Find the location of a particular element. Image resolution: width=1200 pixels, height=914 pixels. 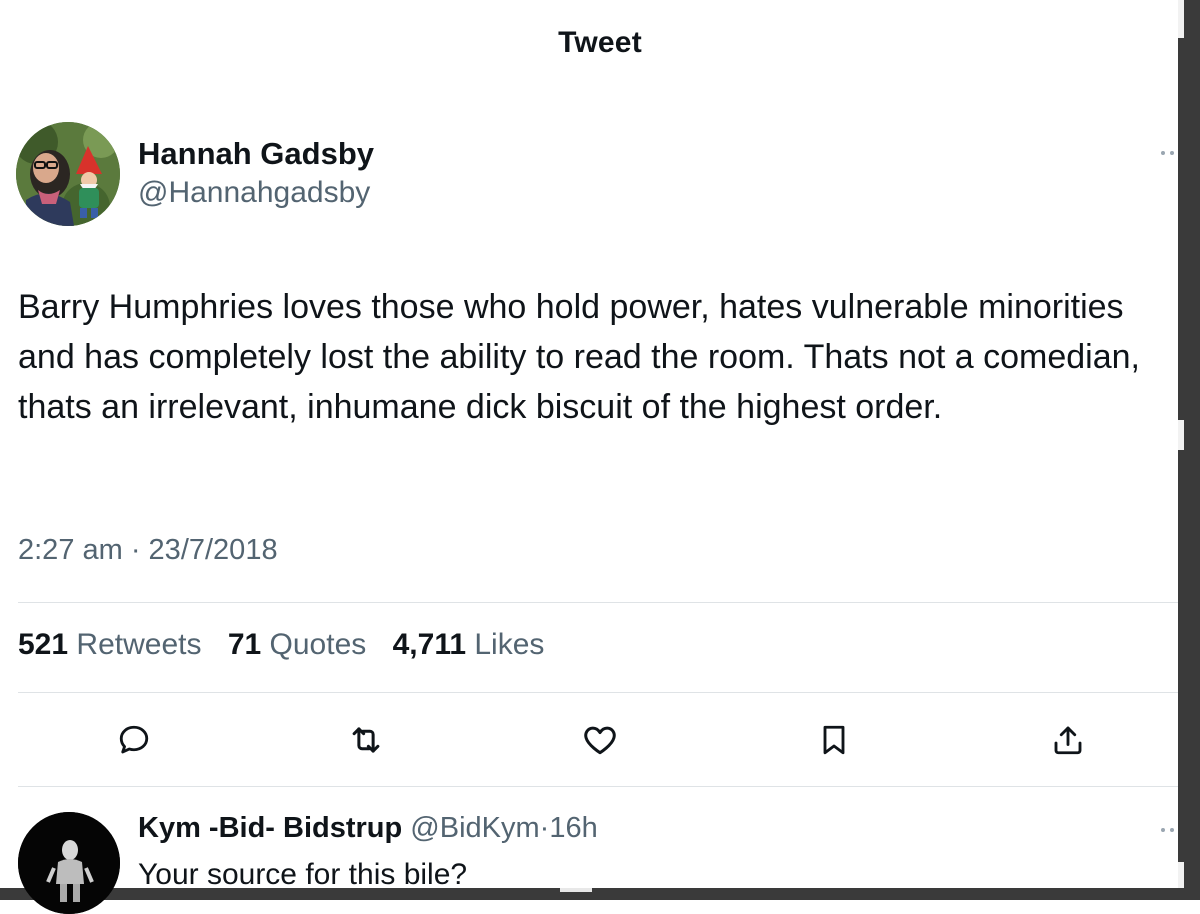

author-name: Hannah Gadsby is located at coordinates (256, 154).